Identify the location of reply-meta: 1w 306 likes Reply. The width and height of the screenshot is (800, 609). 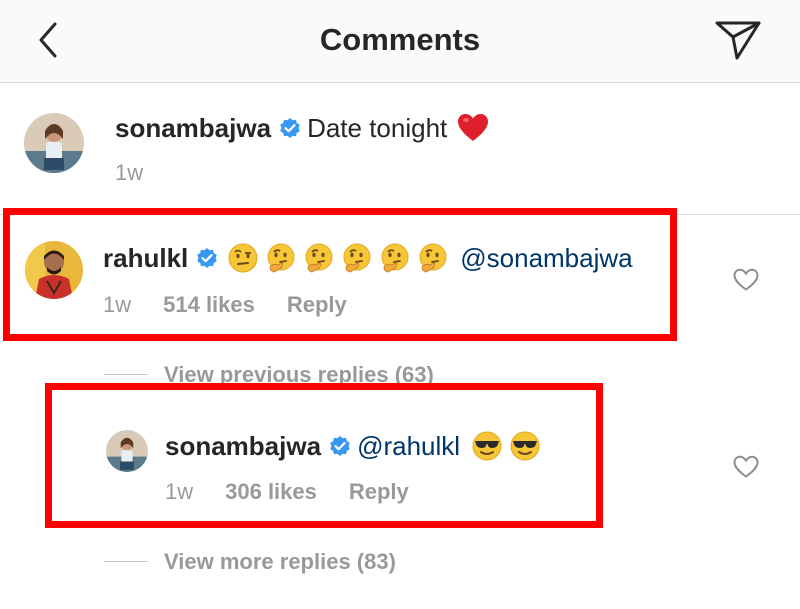
(287, 492).